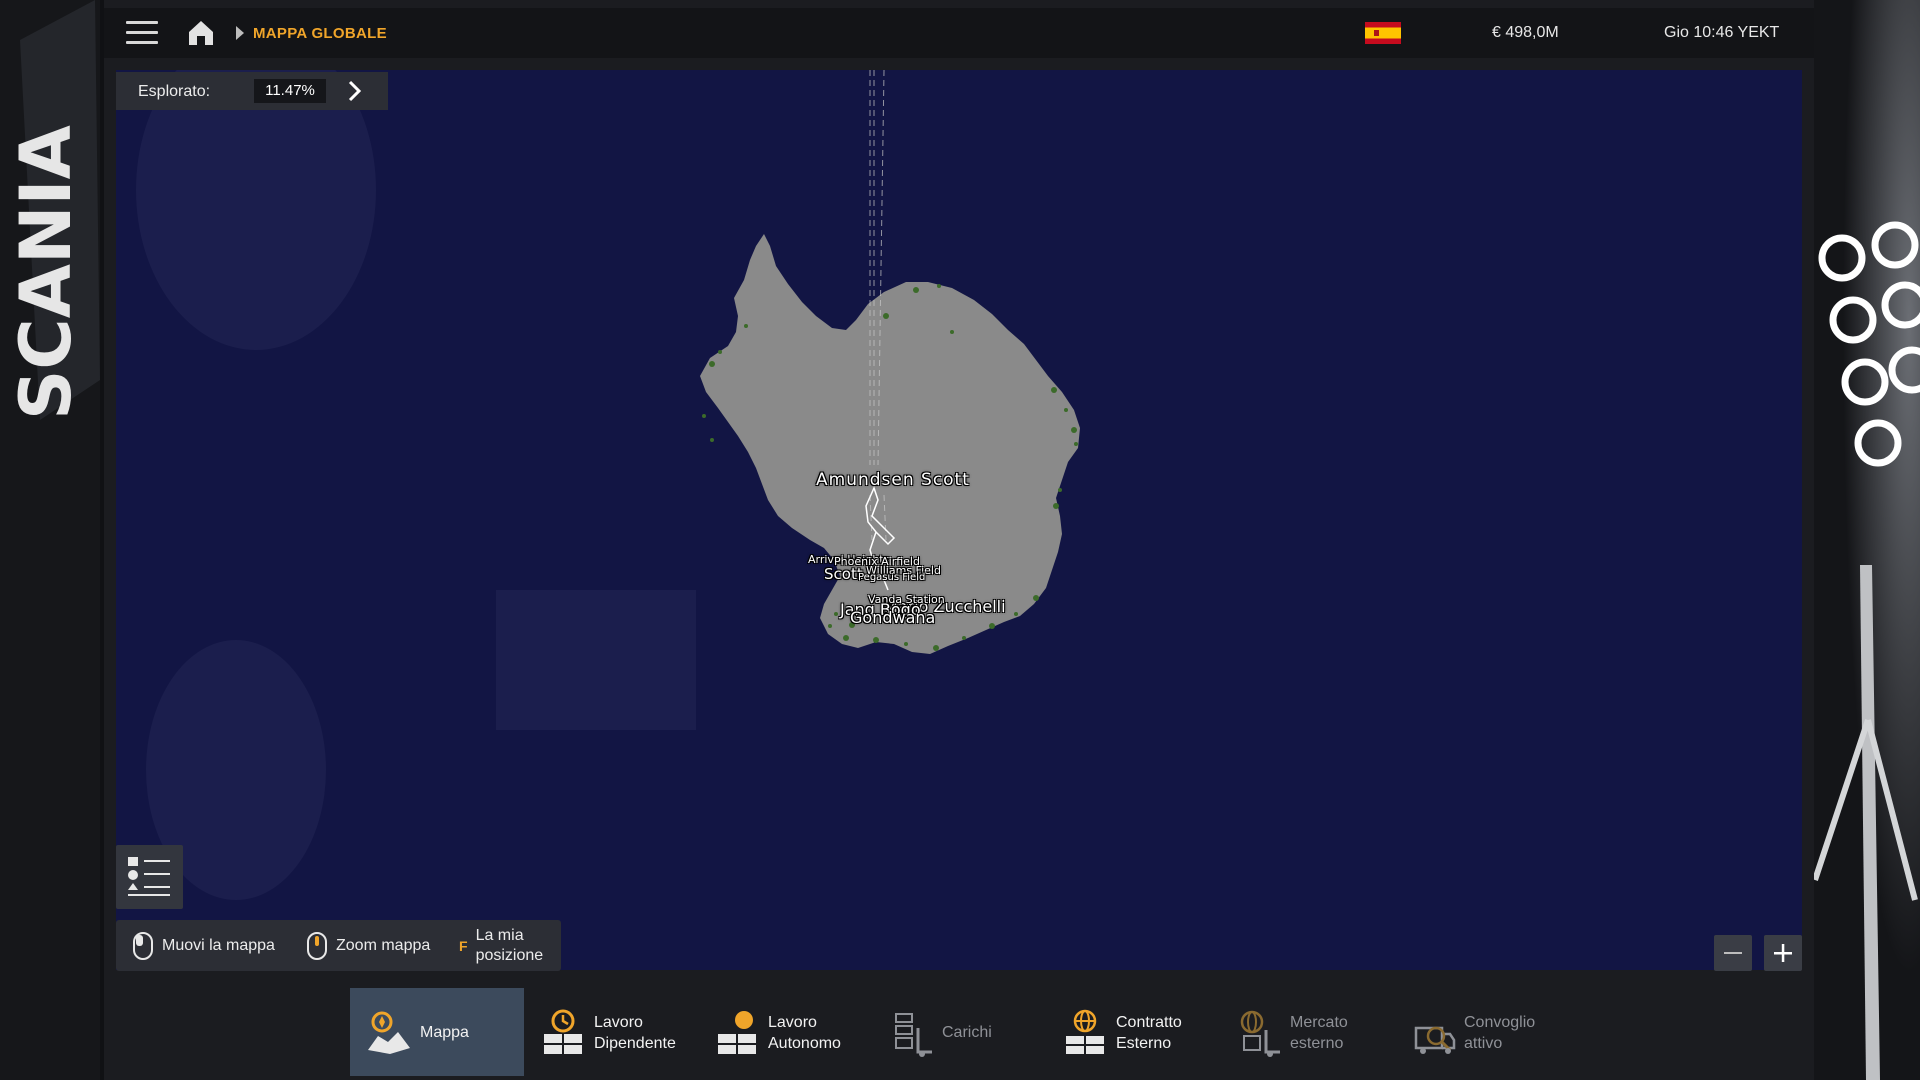  I want to click on tab-external-market: Mercato esterno, so click(1307, 1032).